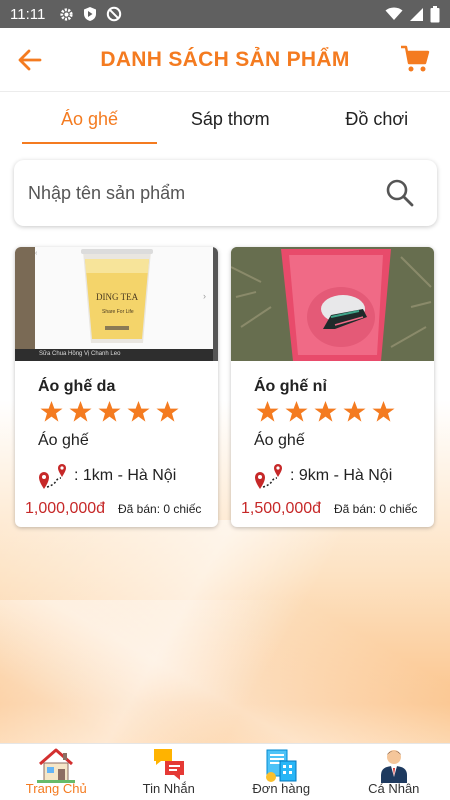 This screenshot has width=450, height=800. Describe the element at coordinates (118, 312) in the screenshot. I see `image-brand-sub-text: Share For Life` at that location.